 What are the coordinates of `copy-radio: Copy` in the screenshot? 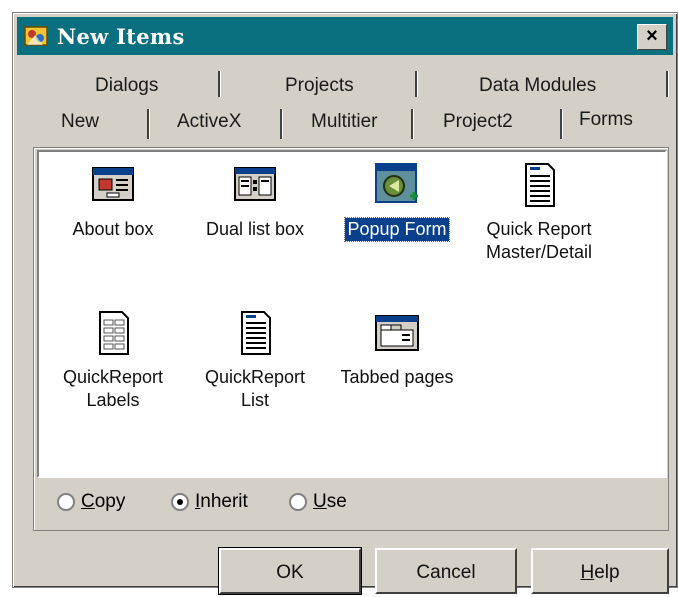 It's located at (91, 502).